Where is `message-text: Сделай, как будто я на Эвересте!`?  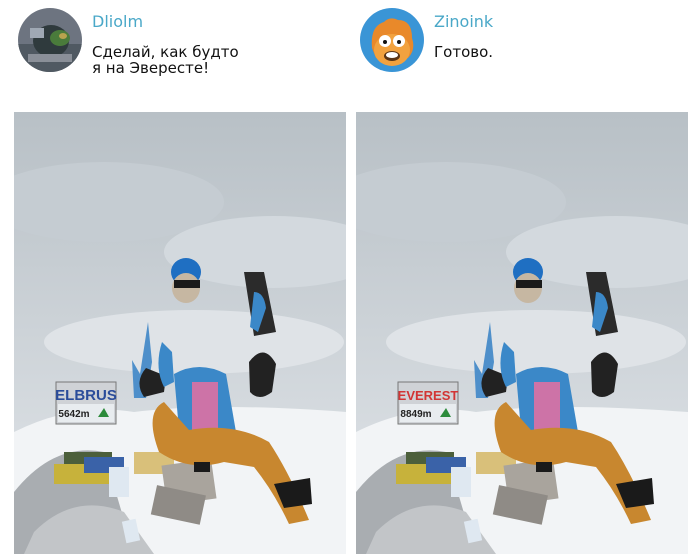
message-text: Сделай, как будто я на Эвересте! is located at coordinates (165, 60).